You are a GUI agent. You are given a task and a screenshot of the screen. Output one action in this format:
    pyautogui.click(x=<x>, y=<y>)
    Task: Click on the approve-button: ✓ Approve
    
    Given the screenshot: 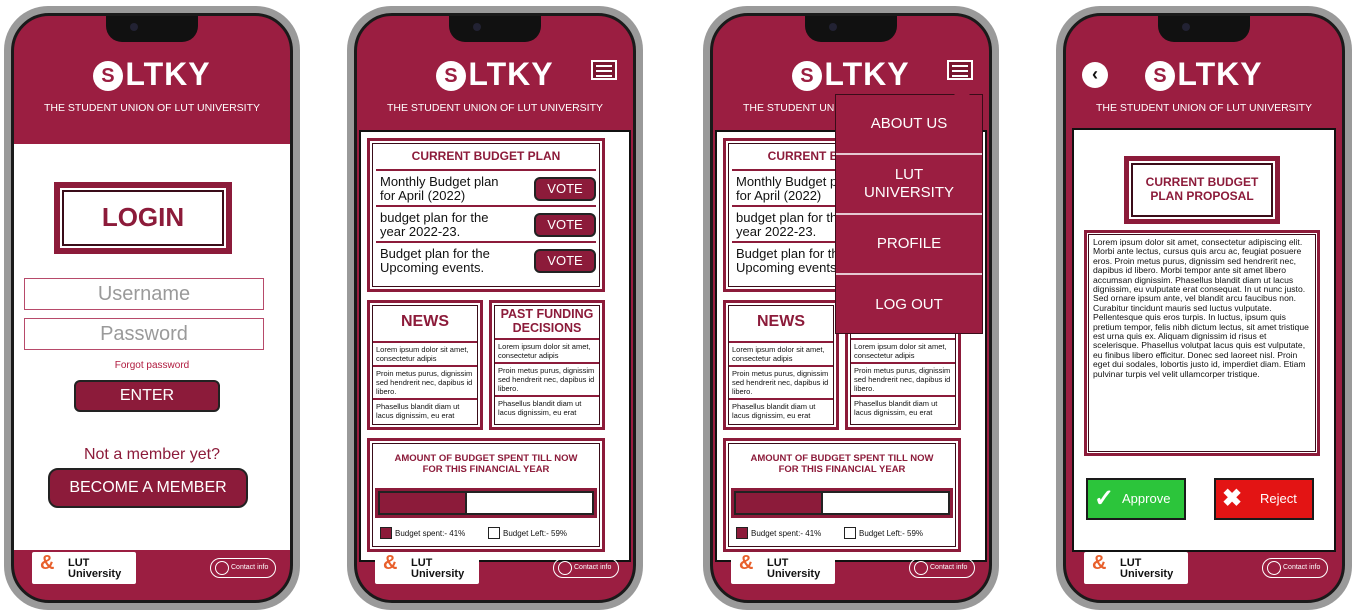 What is the action you would take?
    pyautogui.click(x=1136, y=499)
    